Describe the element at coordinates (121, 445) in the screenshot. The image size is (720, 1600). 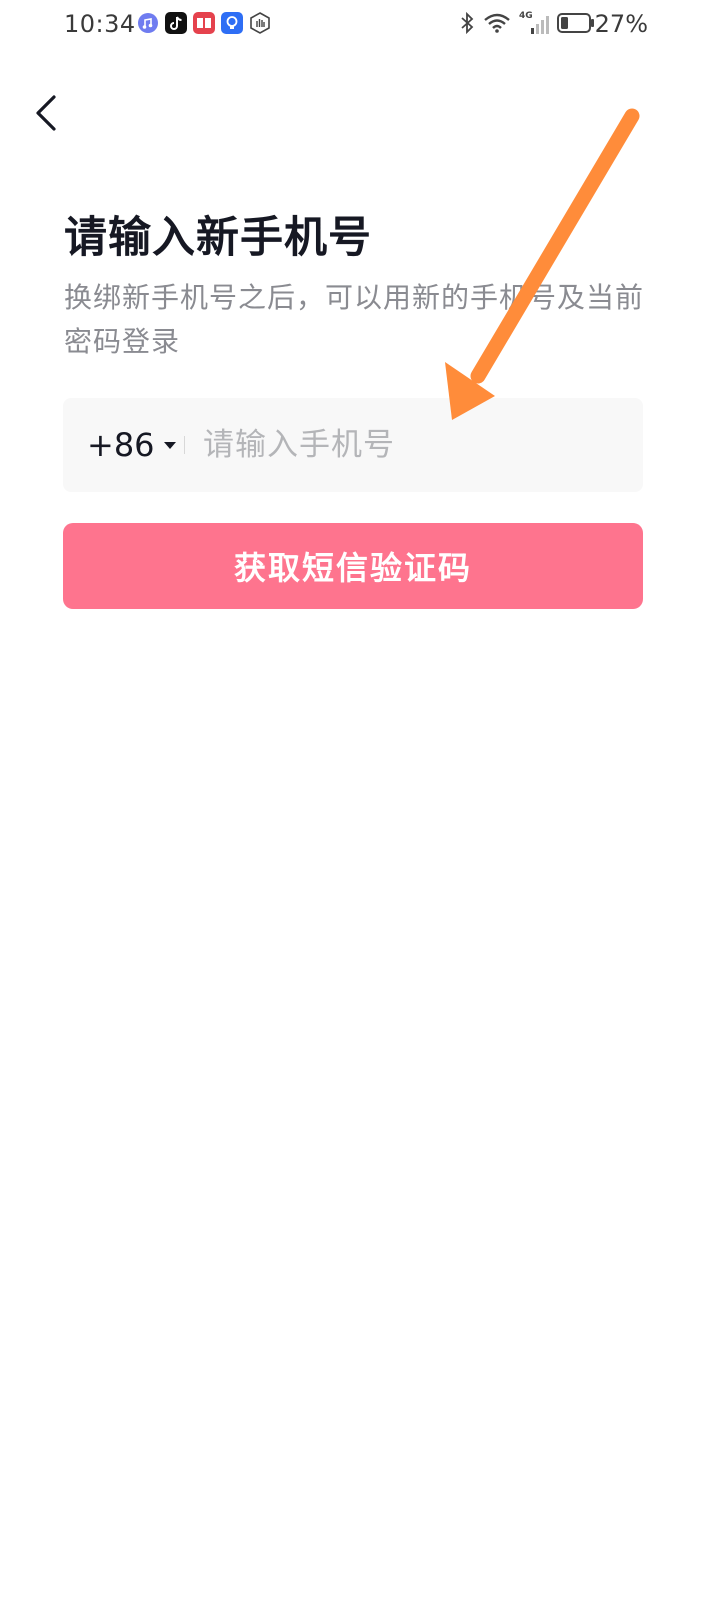
I see `country-code-label: +86` at that location.